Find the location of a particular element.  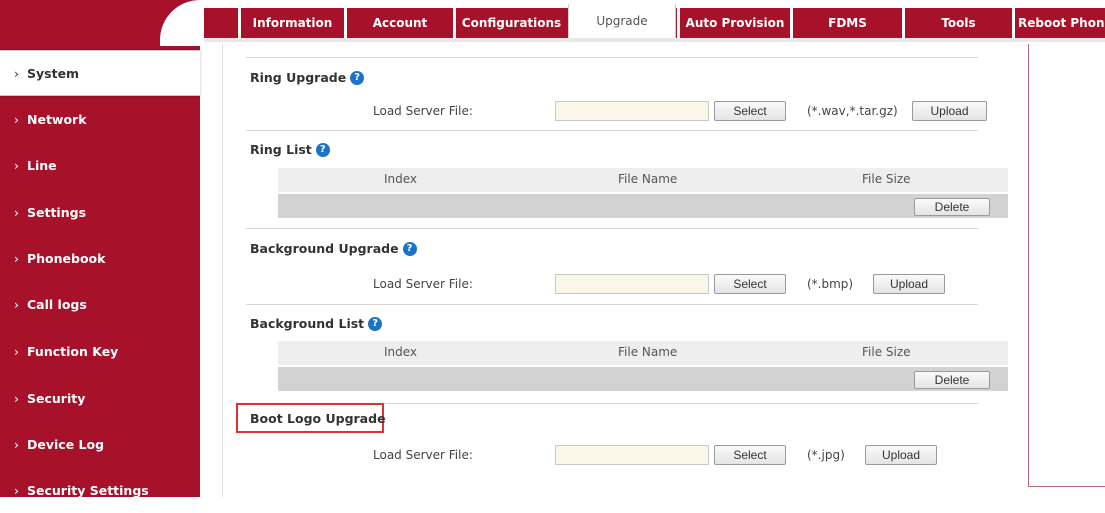

ring-extension-hint: (*.wav,*.tar.gz) is located at coordinates (852, 111).